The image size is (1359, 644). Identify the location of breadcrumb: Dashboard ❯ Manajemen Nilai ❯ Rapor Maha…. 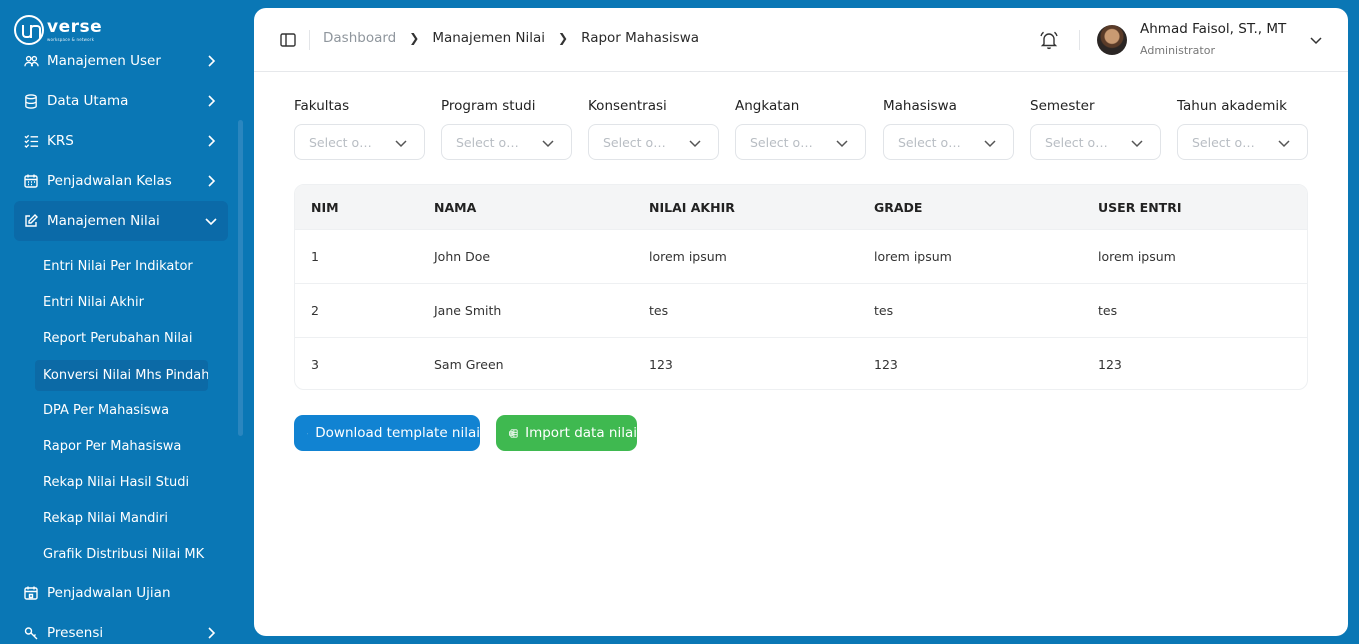
(511, 38).